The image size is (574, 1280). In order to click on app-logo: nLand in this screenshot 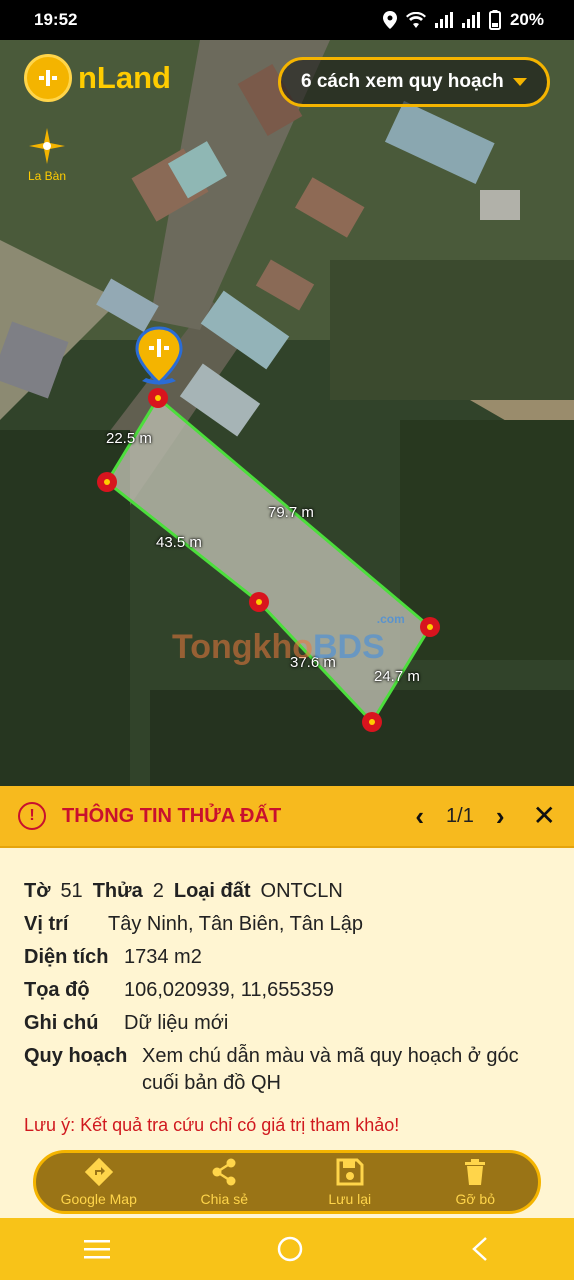, I will do `click(97, 78)`.